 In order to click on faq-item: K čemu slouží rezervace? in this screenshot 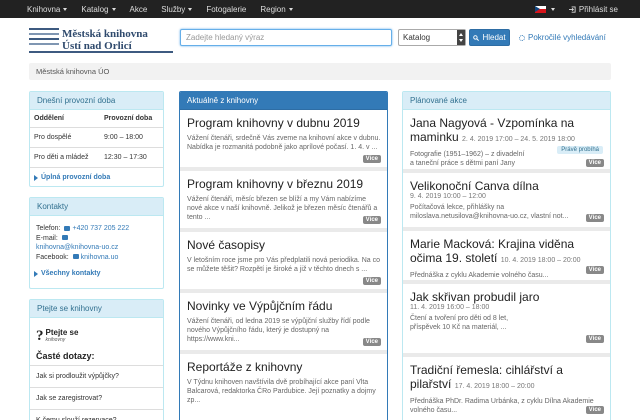, I will do `click(96, 414)`.